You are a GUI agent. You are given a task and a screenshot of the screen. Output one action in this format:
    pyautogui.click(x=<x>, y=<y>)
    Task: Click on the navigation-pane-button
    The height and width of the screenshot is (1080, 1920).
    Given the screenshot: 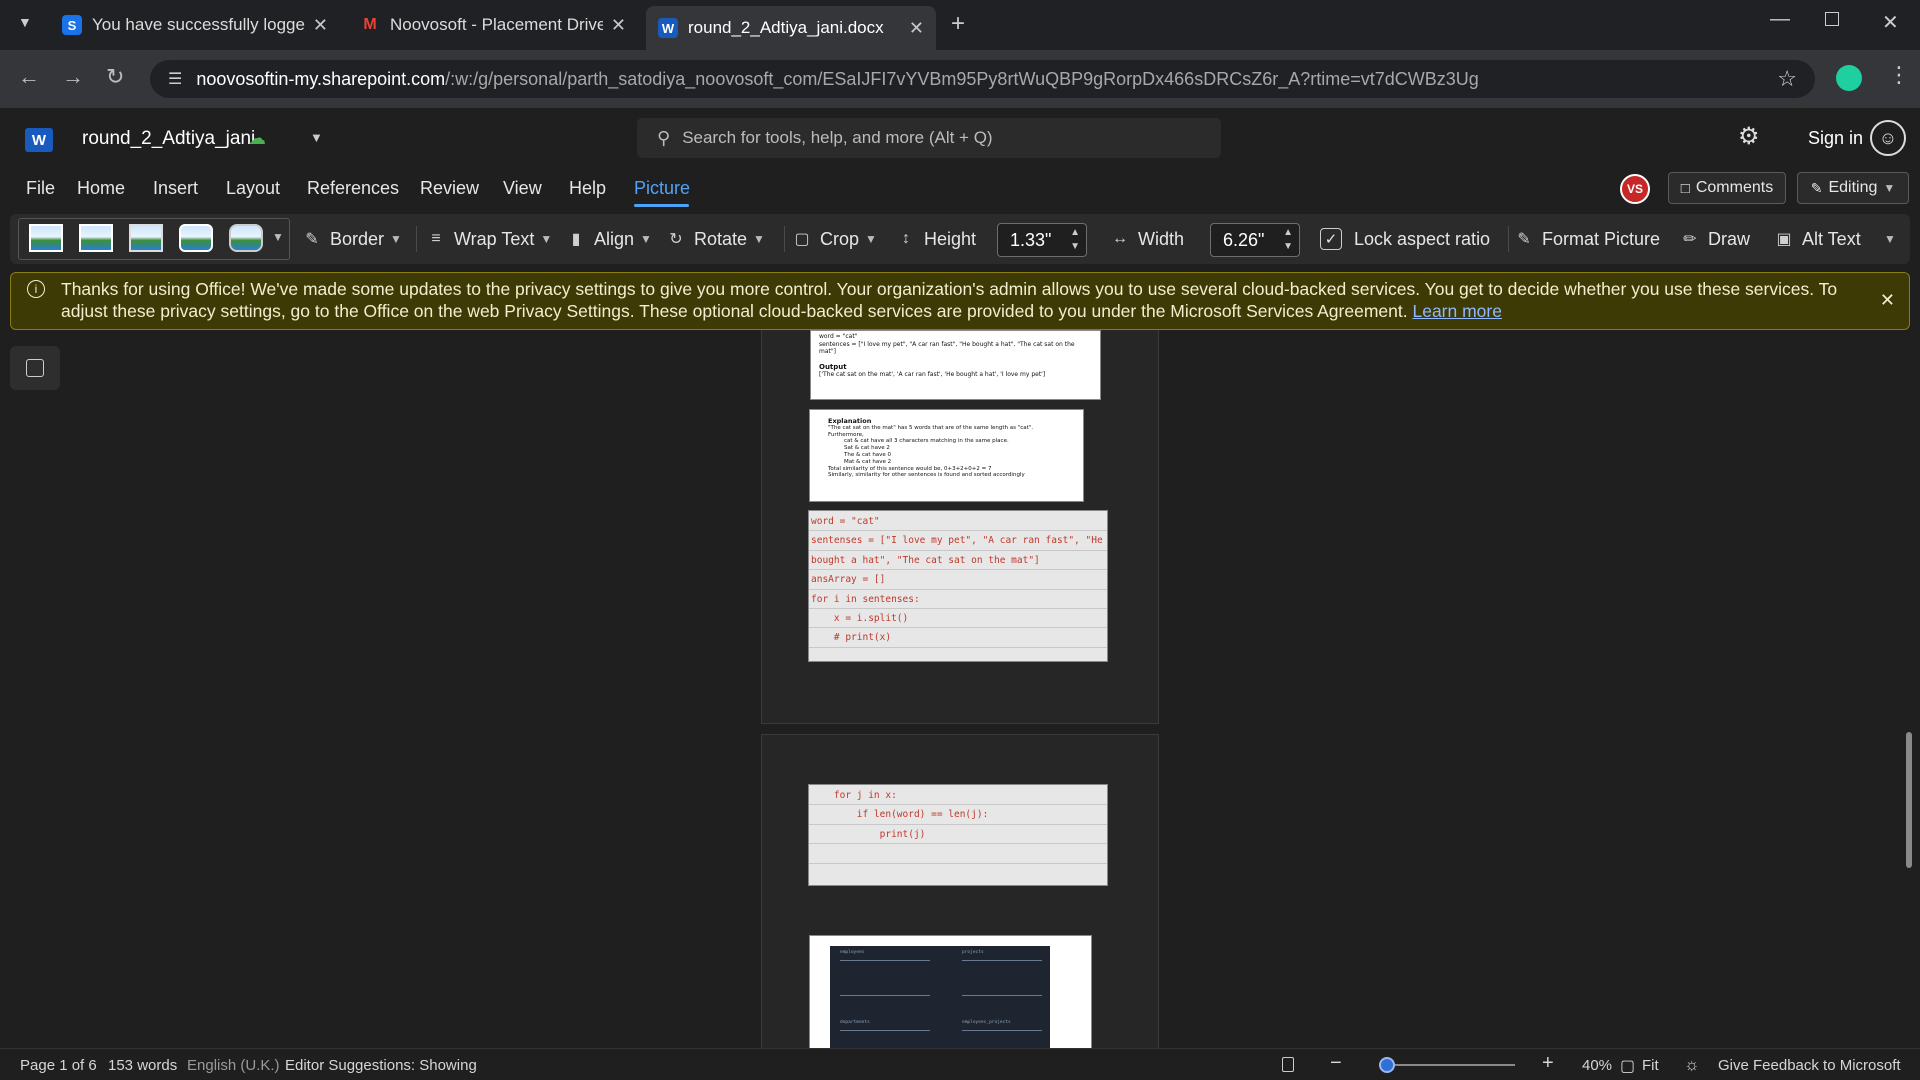 What is the action you would take?
    pyautogui.click(x=35, y=368)
    